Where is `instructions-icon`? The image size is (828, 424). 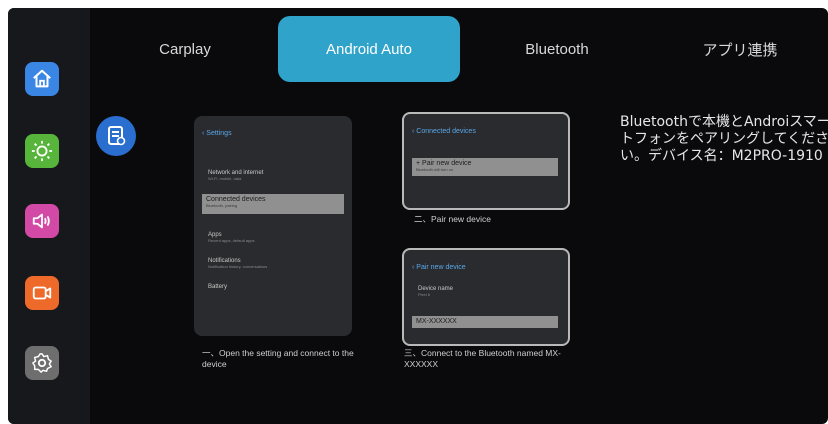 instructions-icon is located at coordinates (116, 136).